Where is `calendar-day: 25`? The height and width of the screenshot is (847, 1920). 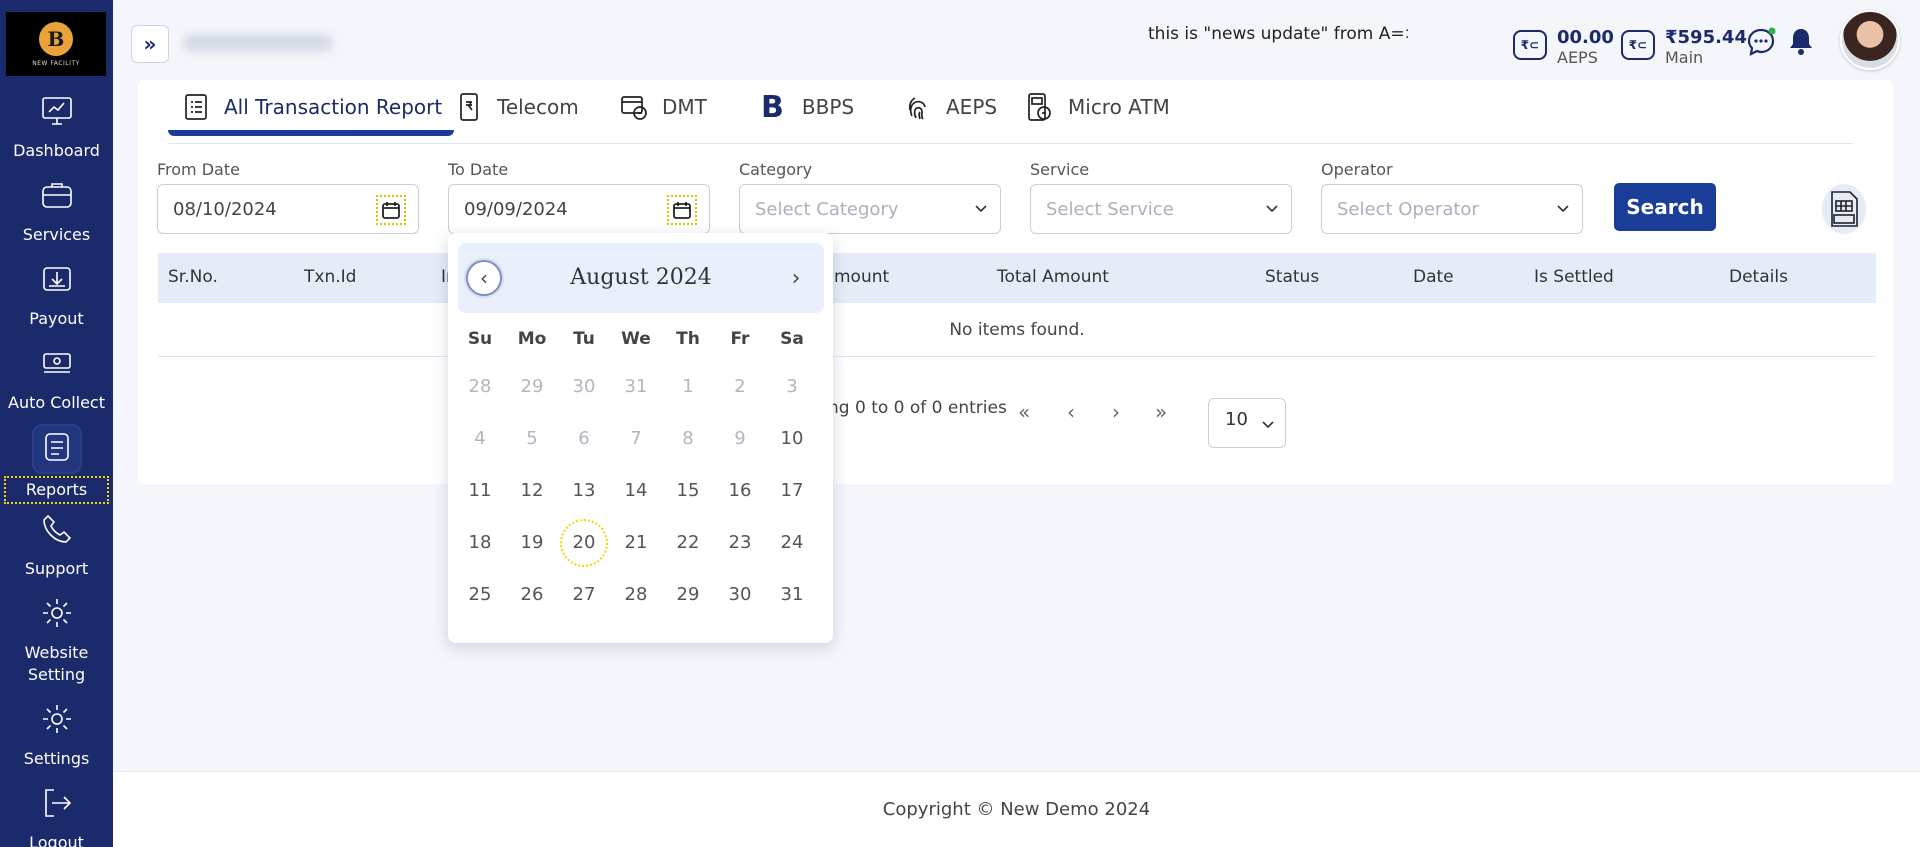 calendar-day: 25 is located at coordinates (480, 595).